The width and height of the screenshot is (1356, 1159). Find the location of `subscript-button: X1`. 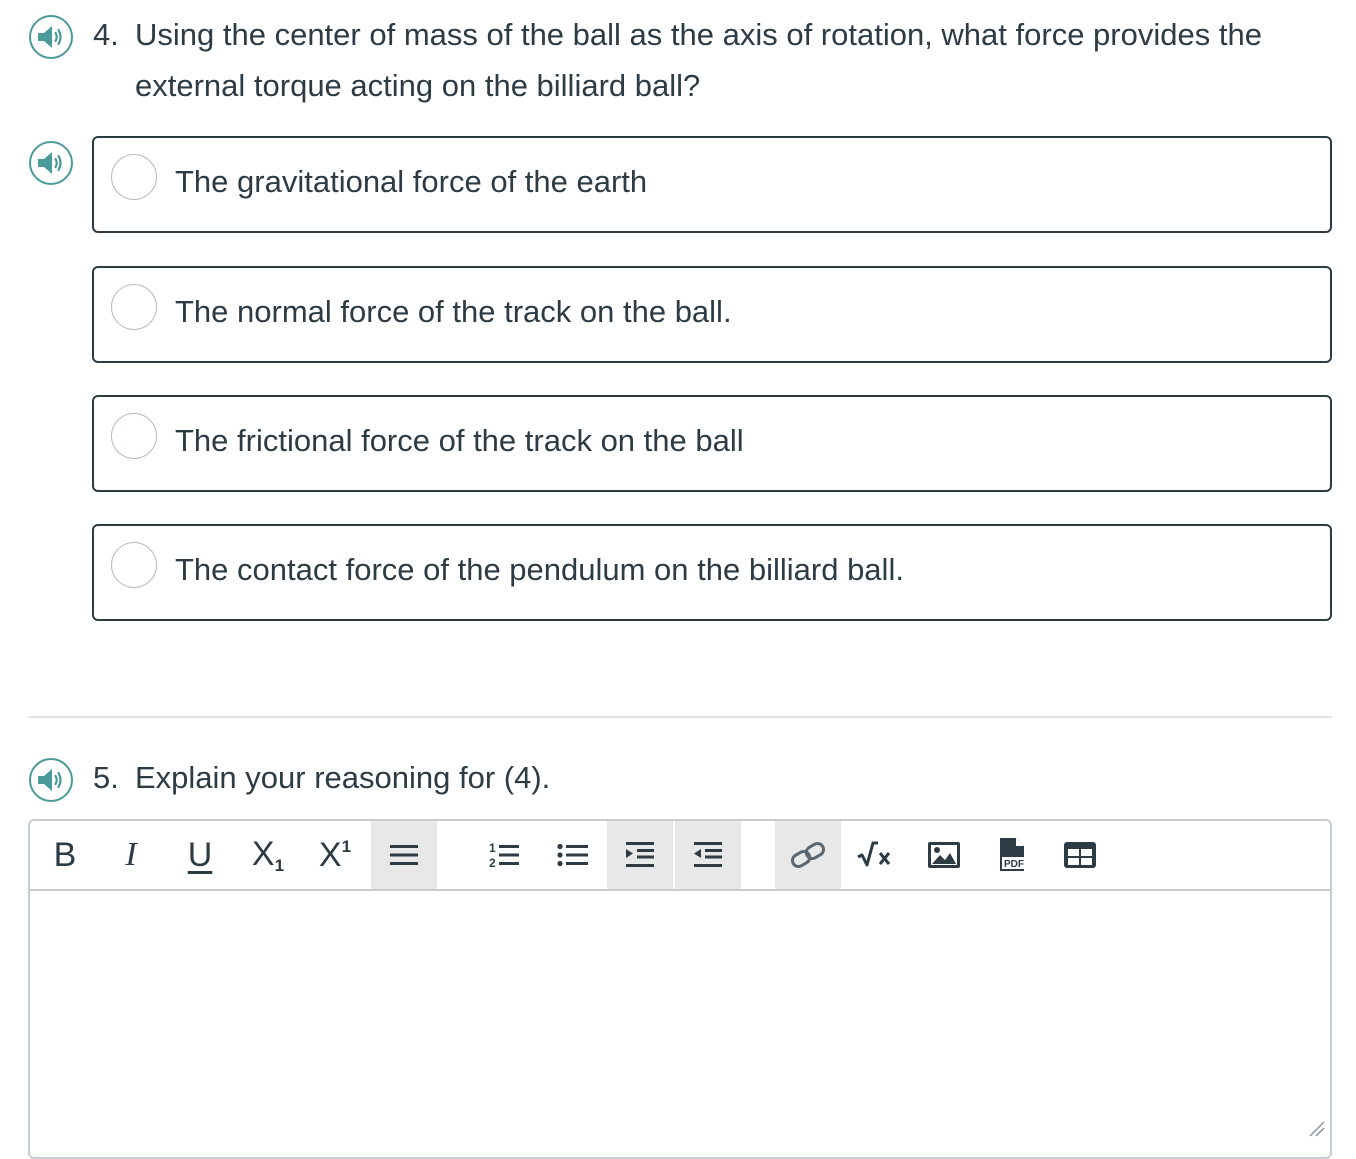

subscript-button: X1 is located at coordinates (268, 855).